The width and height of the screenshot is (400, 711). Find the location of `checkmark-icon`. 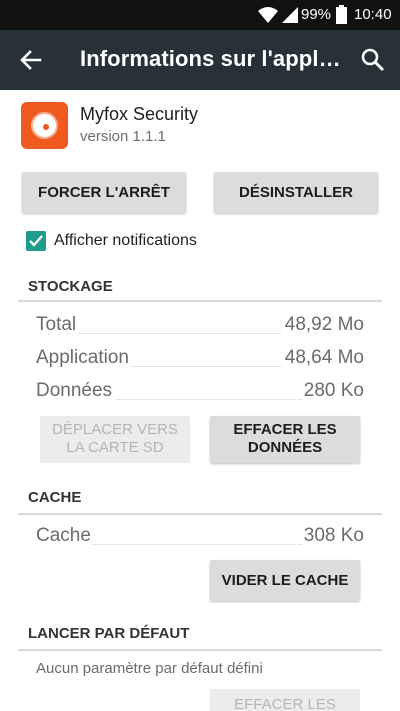

checkmark-icon is located at coordinates (36, 241).